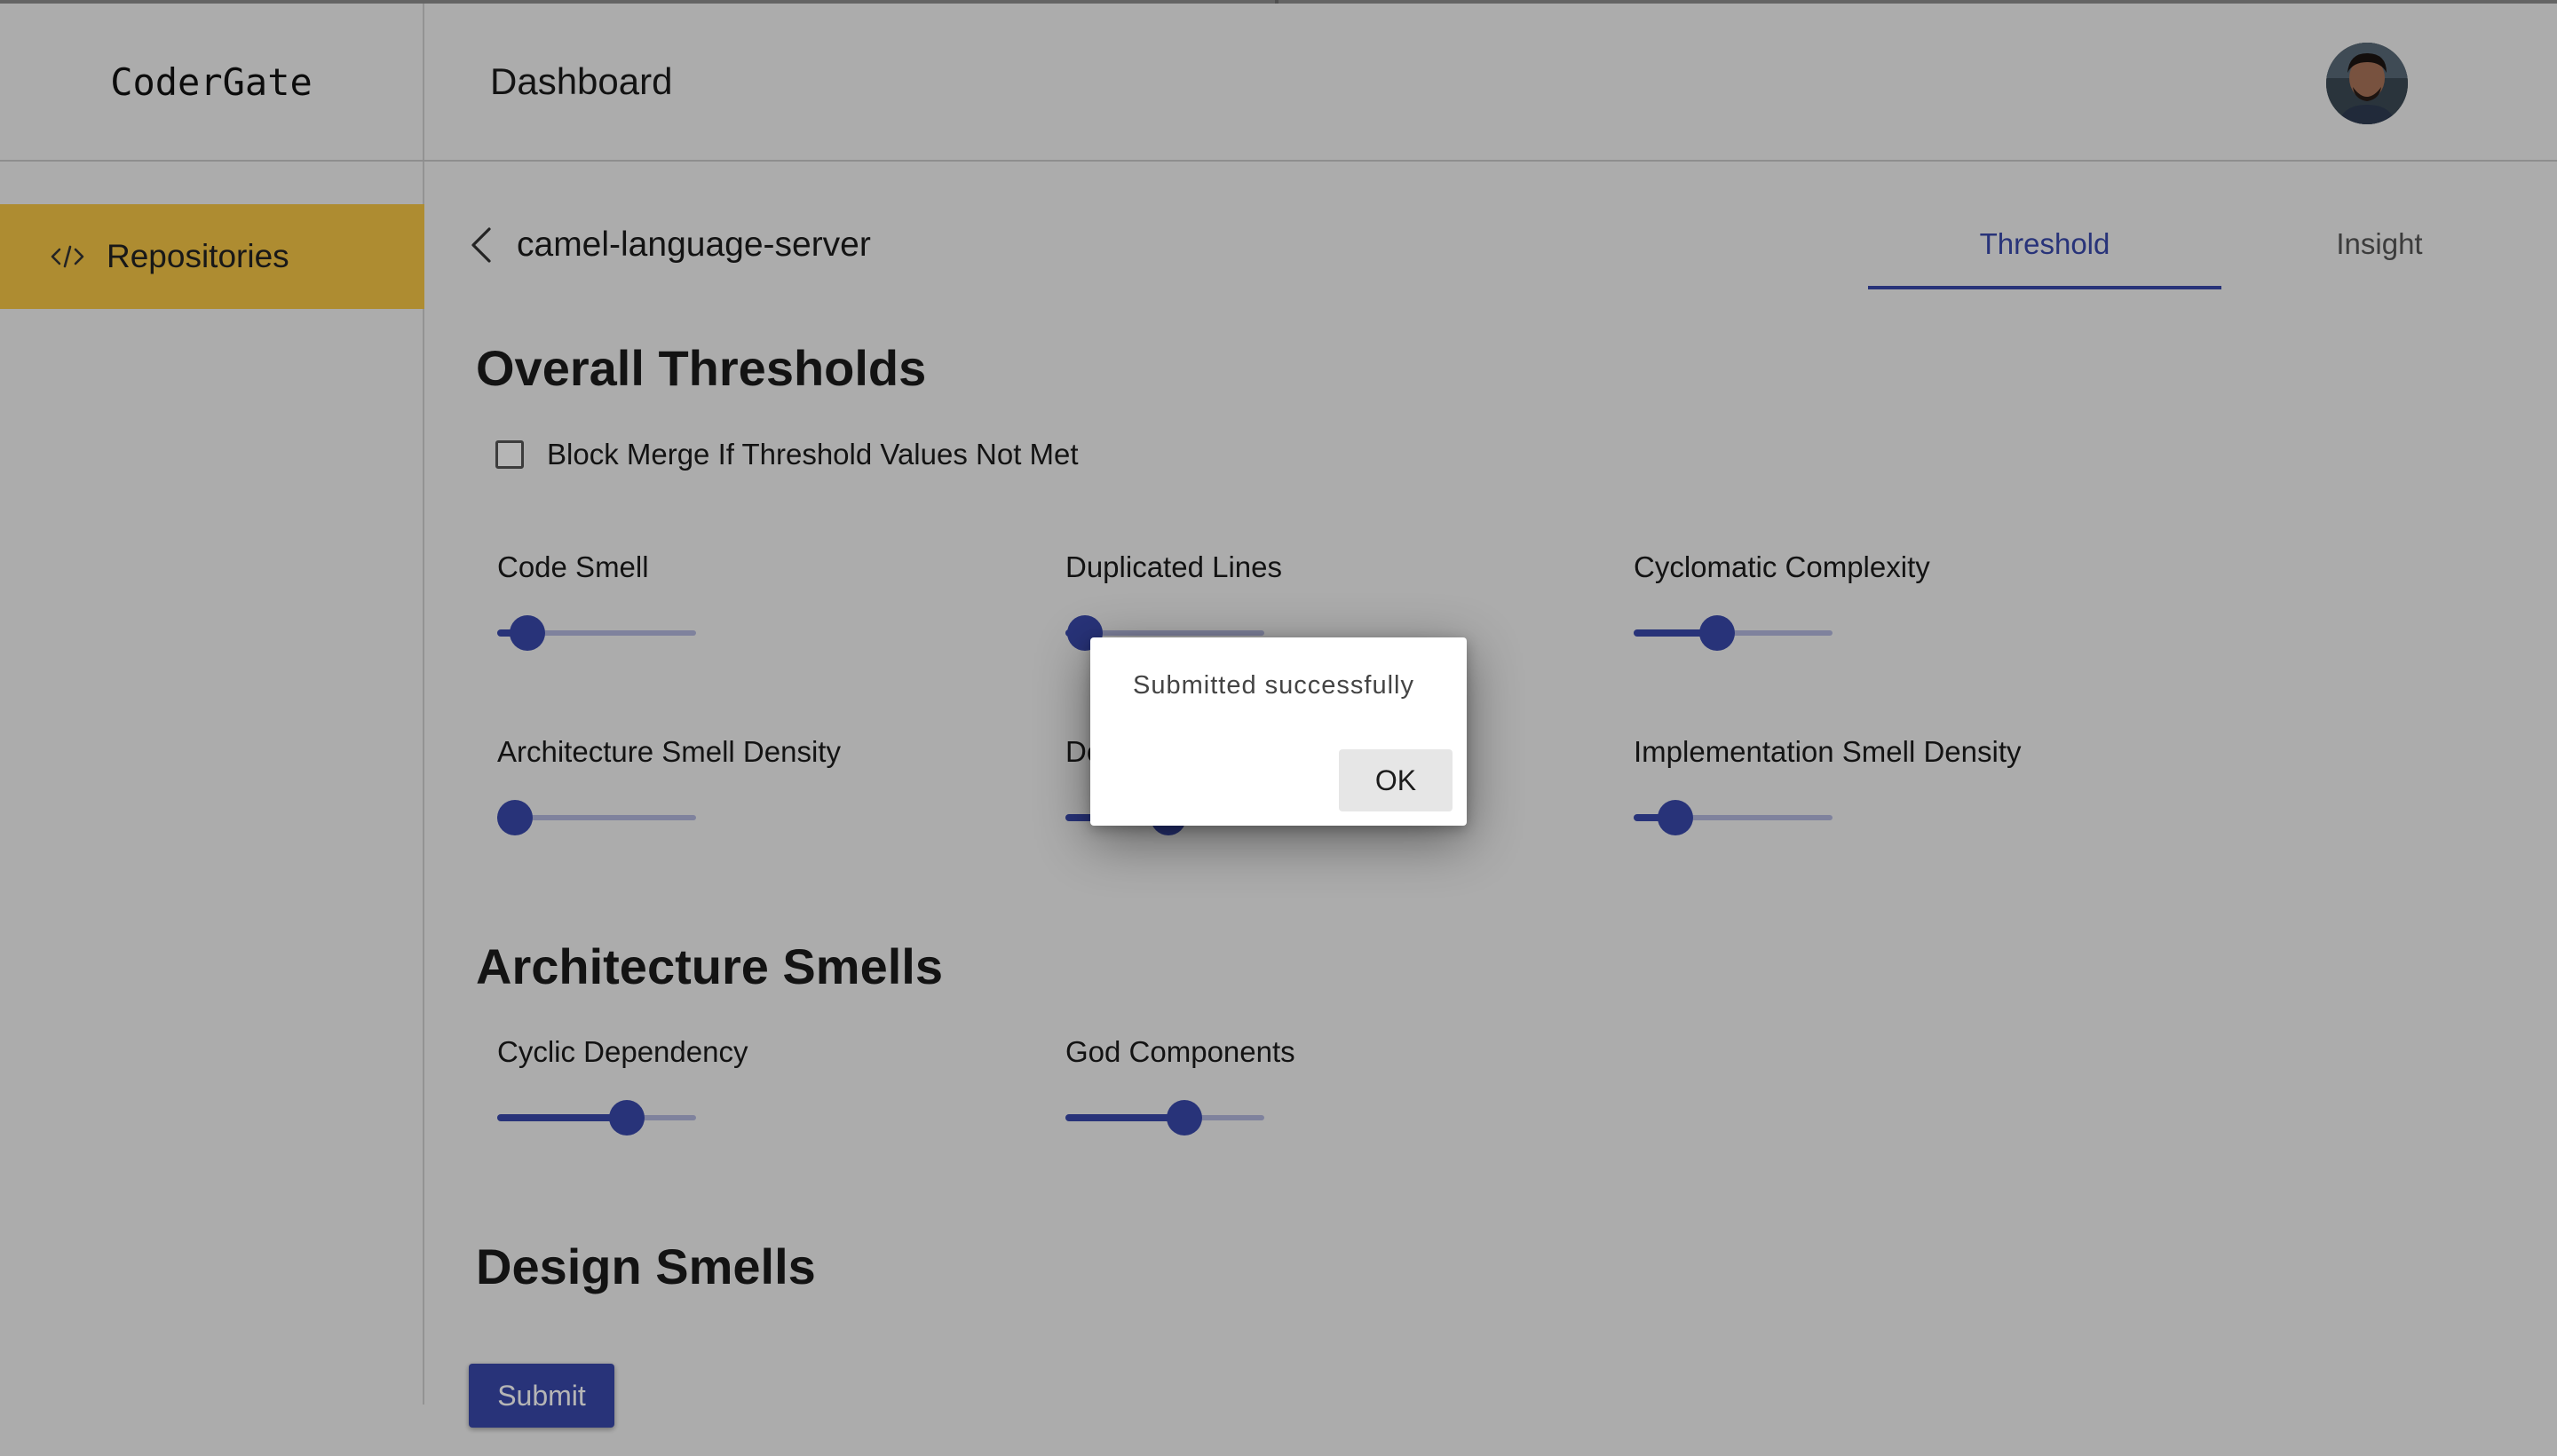 This screenshot has height=1456, width=2557. What do you see at coordinates (1396, 780) in the screenshot?
I see `ok-button: OK` at bounding box center [1396, 780].